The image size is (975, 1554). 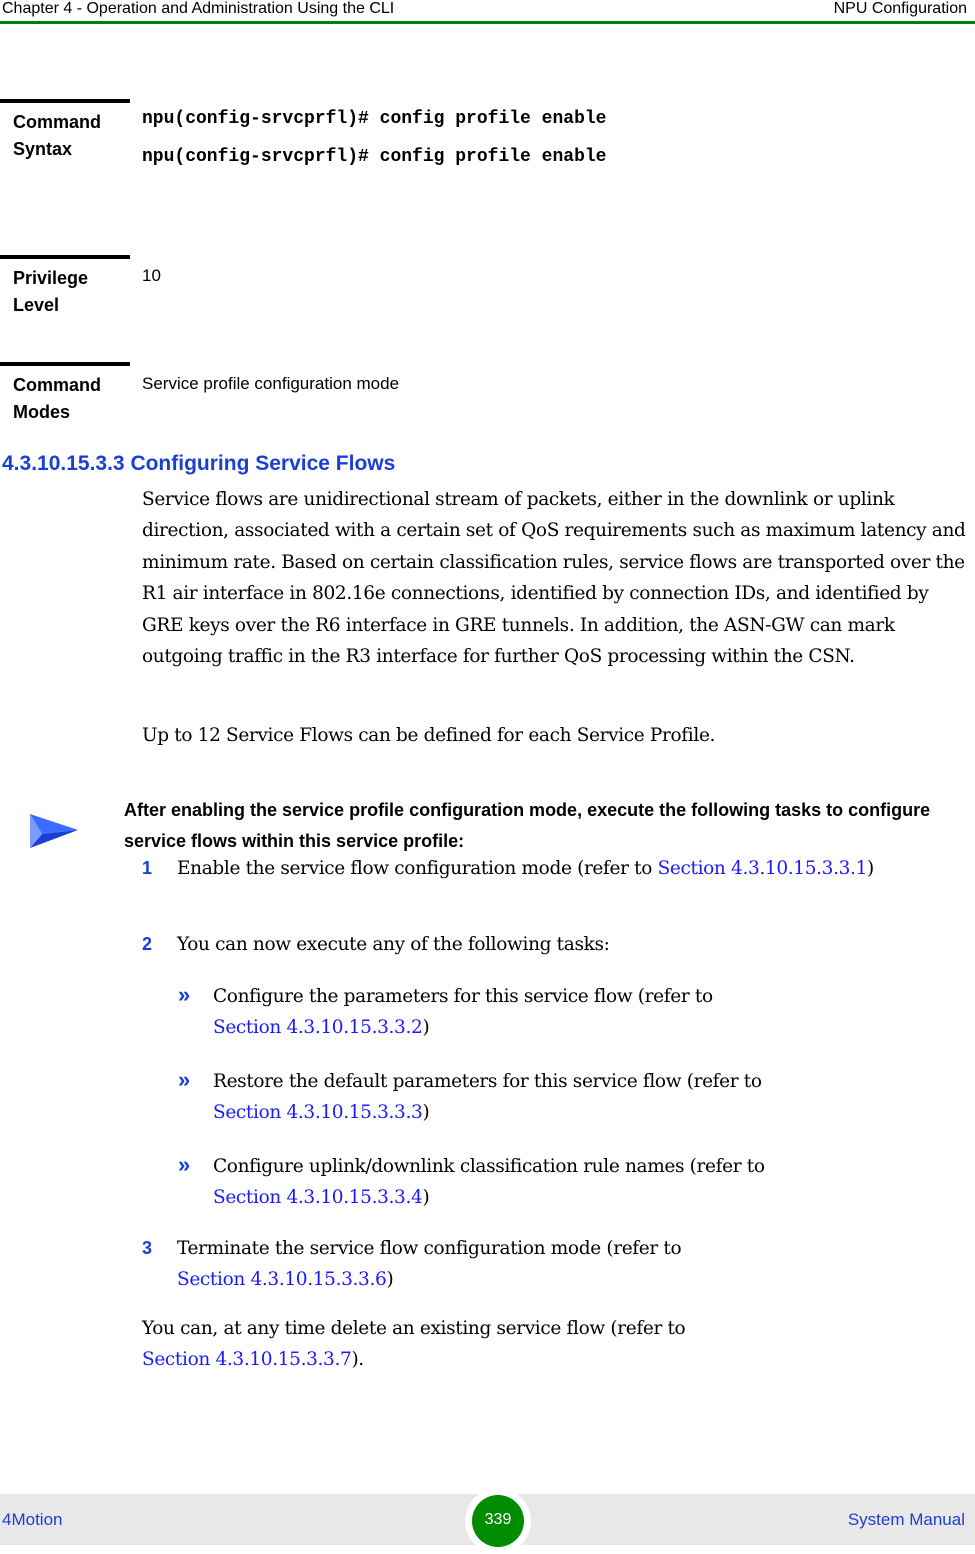 I want to click on page-footer: 4Motion 339 System Manual, so click(x=487, y=1521).